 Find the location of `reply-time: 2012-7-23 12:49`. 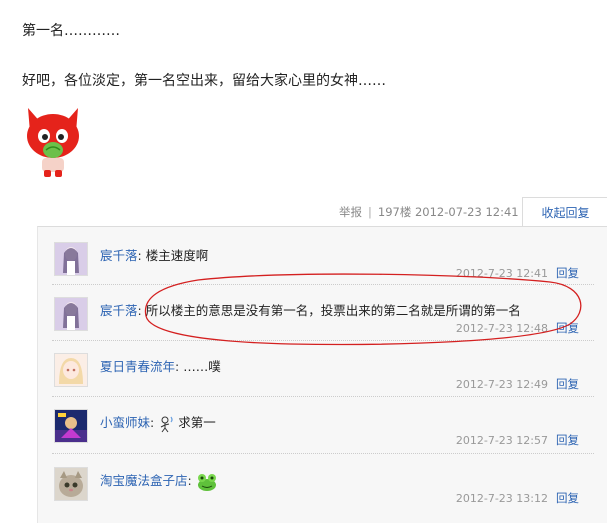

reply-time: 2012-7-23 12:49 is located at coordinates (501, 384).